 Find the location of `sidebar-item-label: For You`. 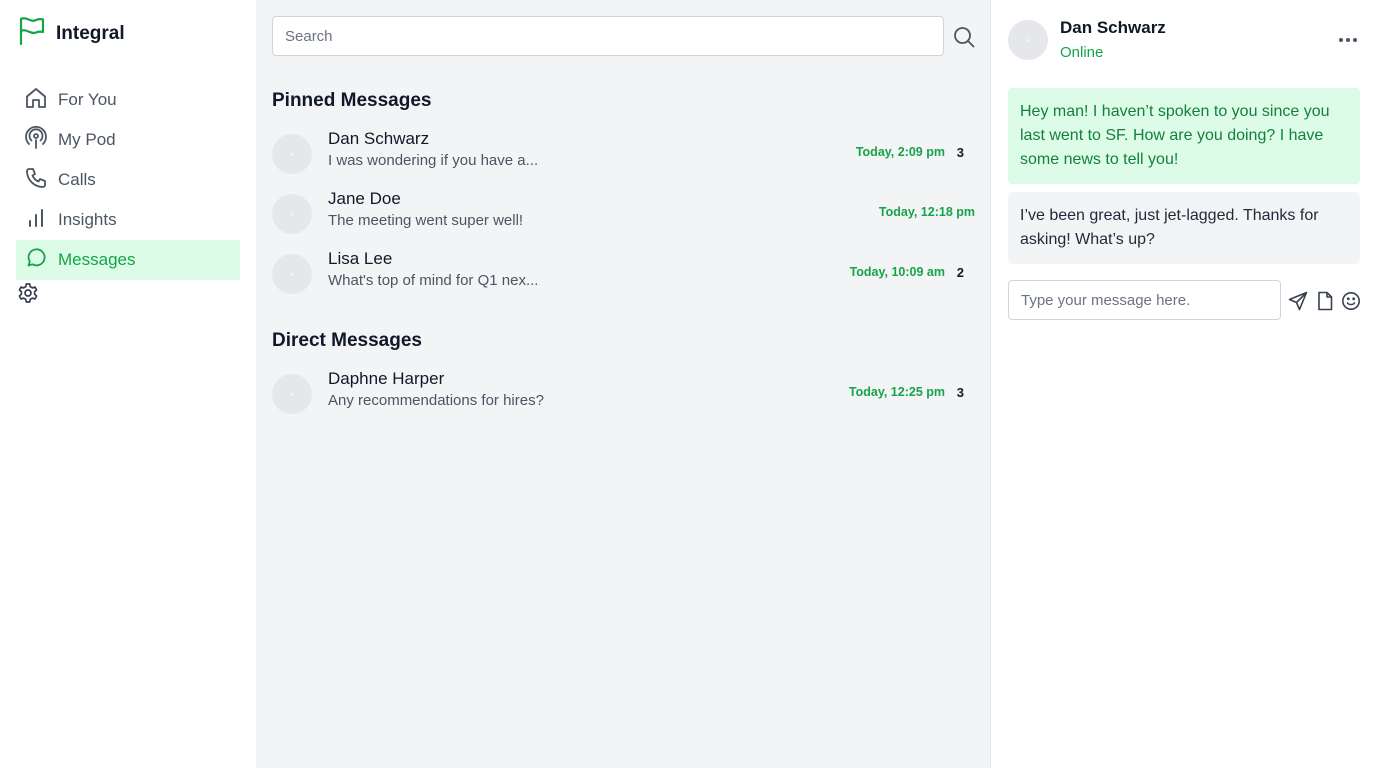

sidebar-item-label: For You is located at coordinates (87, 99).